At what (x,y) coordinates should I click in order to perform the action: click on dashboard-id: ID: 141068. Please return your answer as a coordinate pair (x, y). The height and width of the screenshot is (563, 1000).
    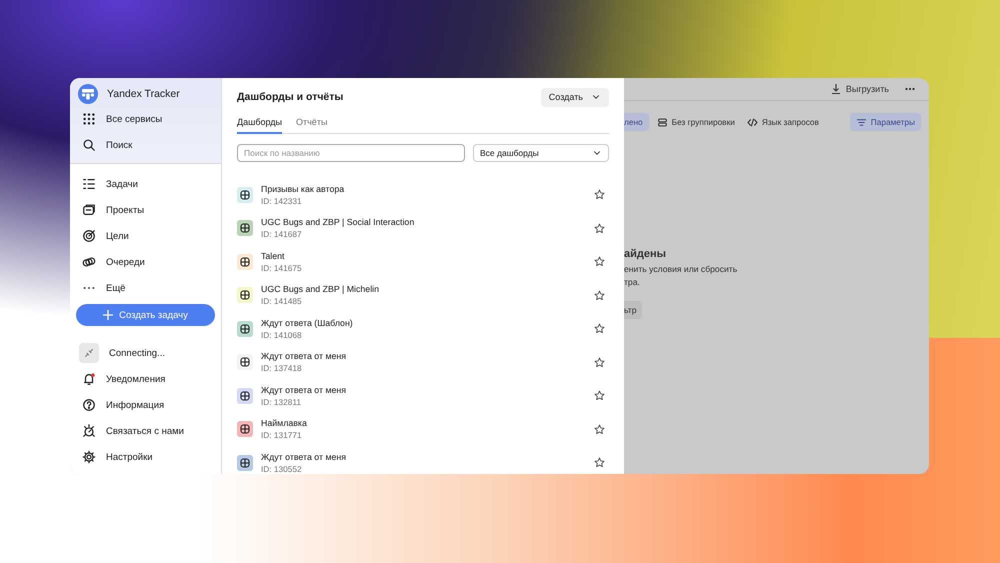
    Looking at the image, I should click on (282, 335).